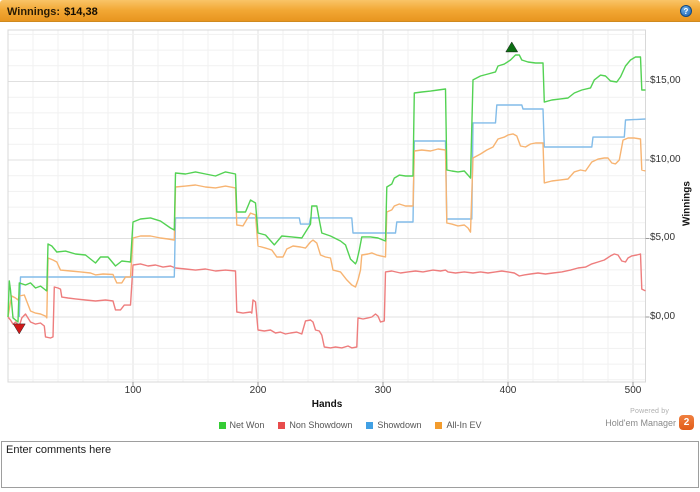  Describe the element at coordinates (686, 11) in the screenshot. I see `help-icon: ?` at that location.